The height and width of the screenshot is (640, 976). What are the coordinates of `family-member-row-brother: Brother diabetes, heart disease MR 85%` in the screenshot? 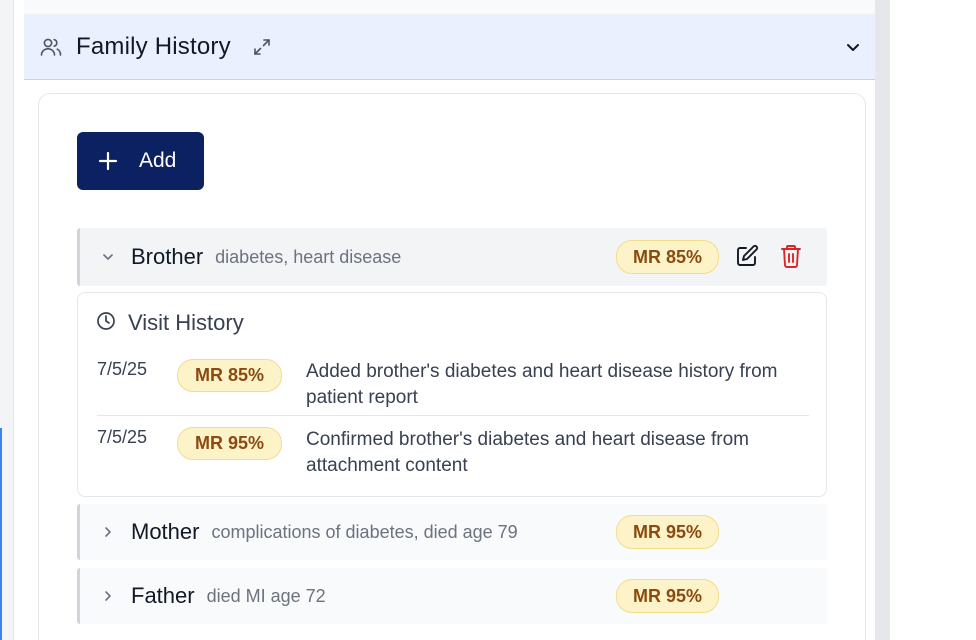 It's located at (452, 257).